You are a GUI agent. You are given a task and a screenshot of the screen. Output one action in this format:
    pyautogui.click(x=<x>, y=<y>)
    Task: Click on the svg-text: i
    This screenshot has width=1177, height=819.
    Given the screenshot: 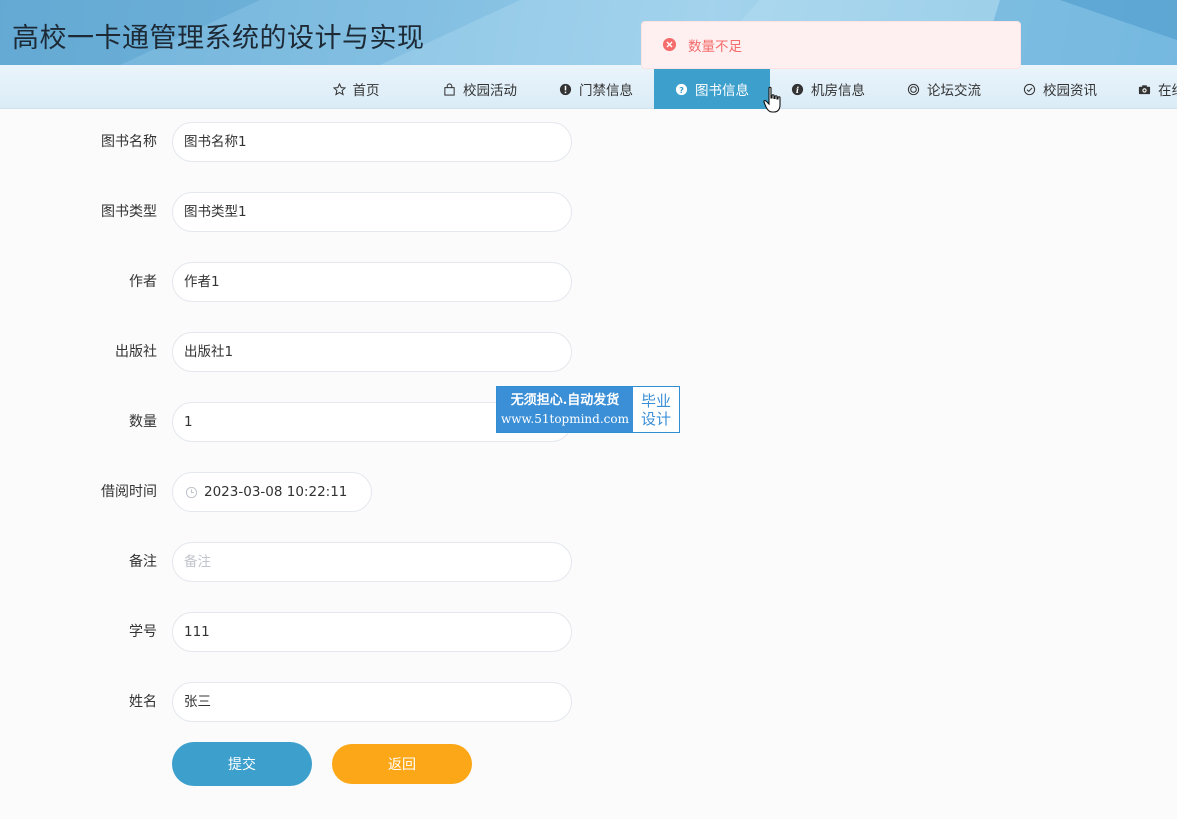 What is the action you would take?
    pyautogui.click(x=797, y=89)
    